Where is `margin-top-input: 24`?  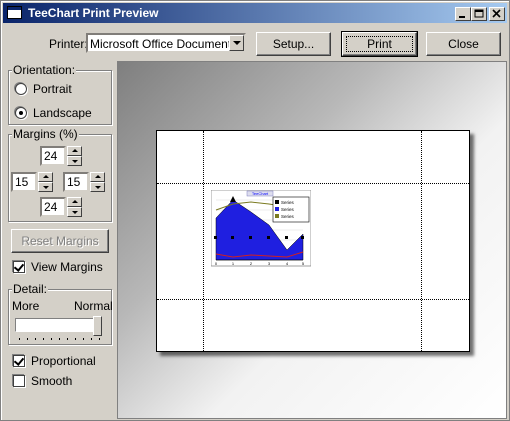 margin-top-input: 24 is located at coordinates (53, 156).